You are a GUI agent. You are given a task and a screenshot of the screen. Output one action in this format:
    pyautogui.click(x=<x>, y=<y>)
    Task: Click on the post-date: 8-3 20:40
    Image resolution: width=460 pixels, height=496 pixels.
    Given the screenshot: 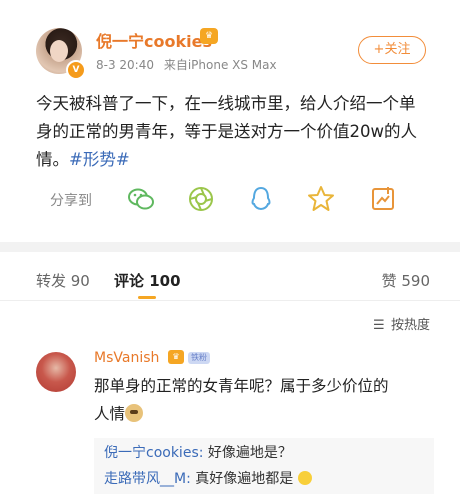 What is the action you would take?
    pyautogui.click(x=125, y=65)
    